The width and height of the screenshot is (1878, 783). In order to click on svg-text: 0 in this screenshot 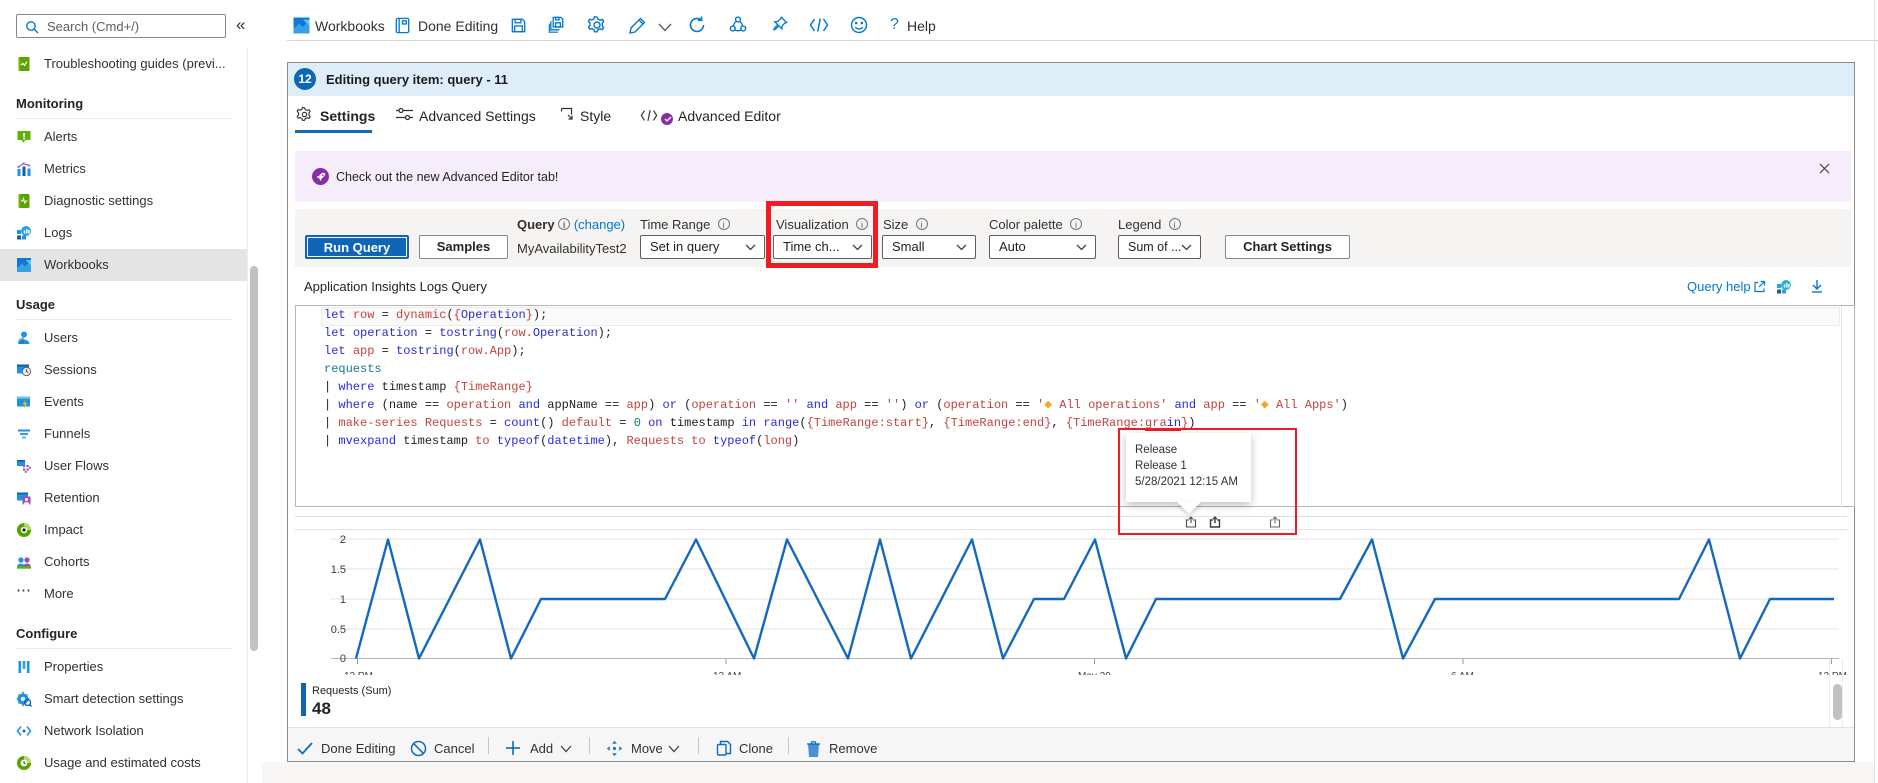, I will do `click(343, 659)`.